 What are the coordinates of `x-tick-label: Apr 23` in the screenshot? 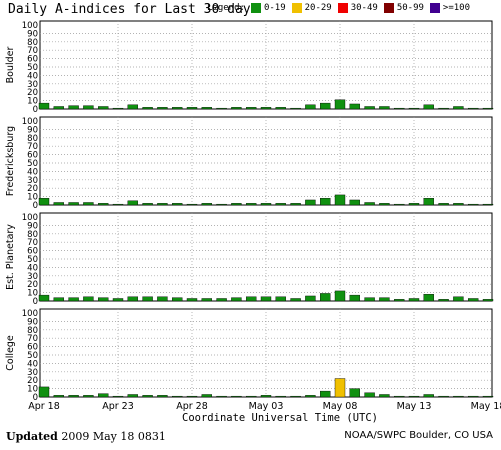 It's located at (118, 406).